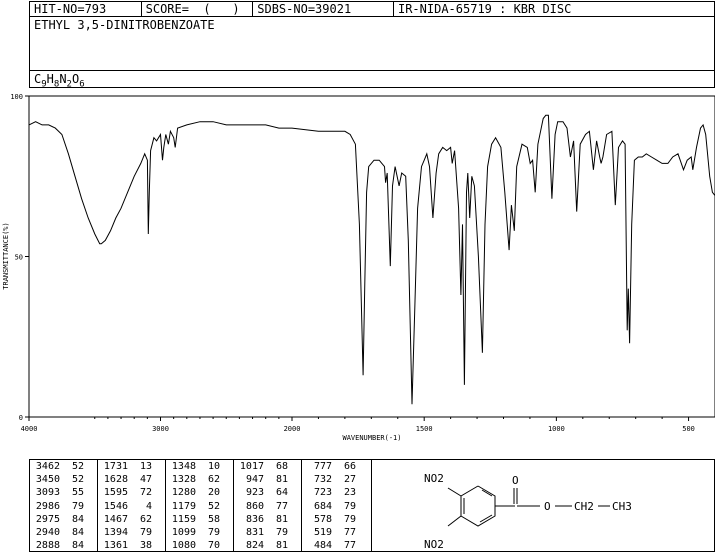 The image size is (715, 557). I want to click on peak-transmittance: 58, so click(213, 519).